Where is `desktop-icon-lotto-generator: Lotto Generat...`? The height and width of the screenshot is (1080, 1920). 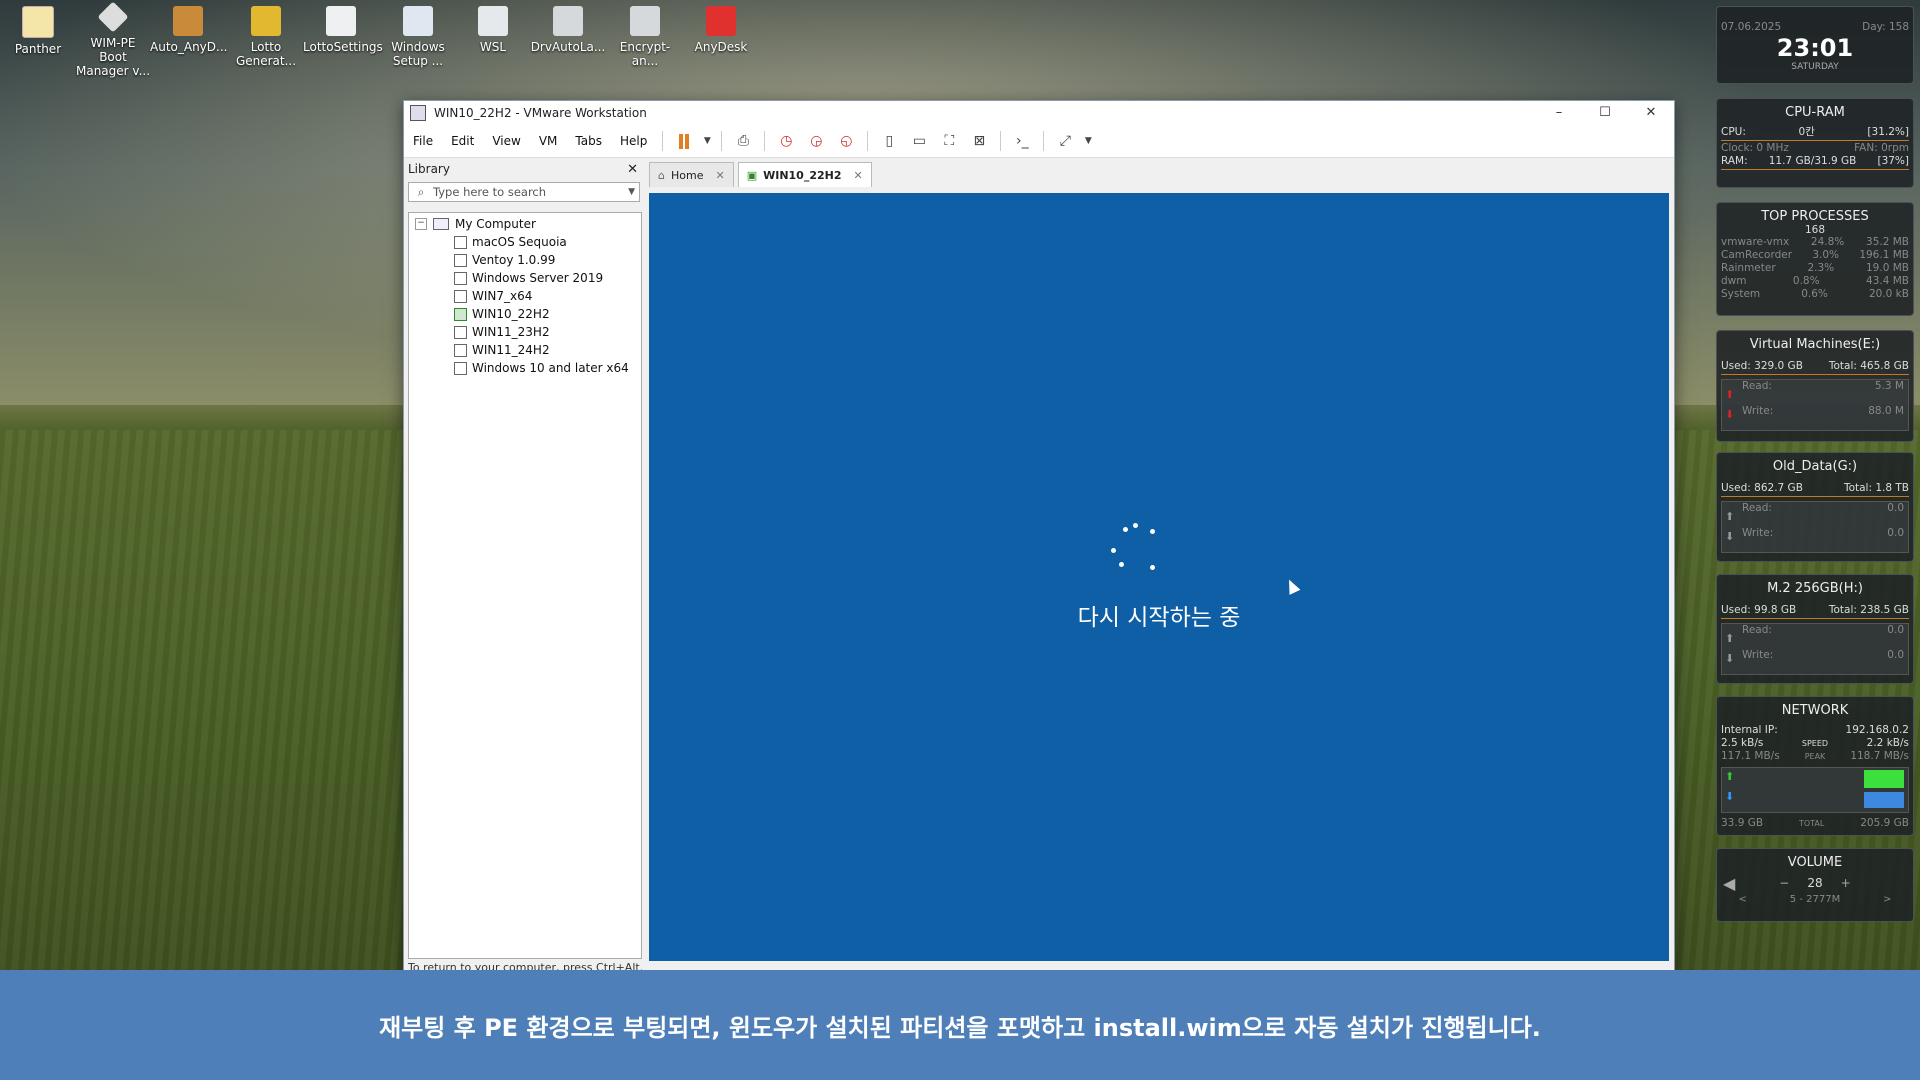
desktop-icon-lotto-generator: Lotto Generat... is located at coordinates (266, 37).